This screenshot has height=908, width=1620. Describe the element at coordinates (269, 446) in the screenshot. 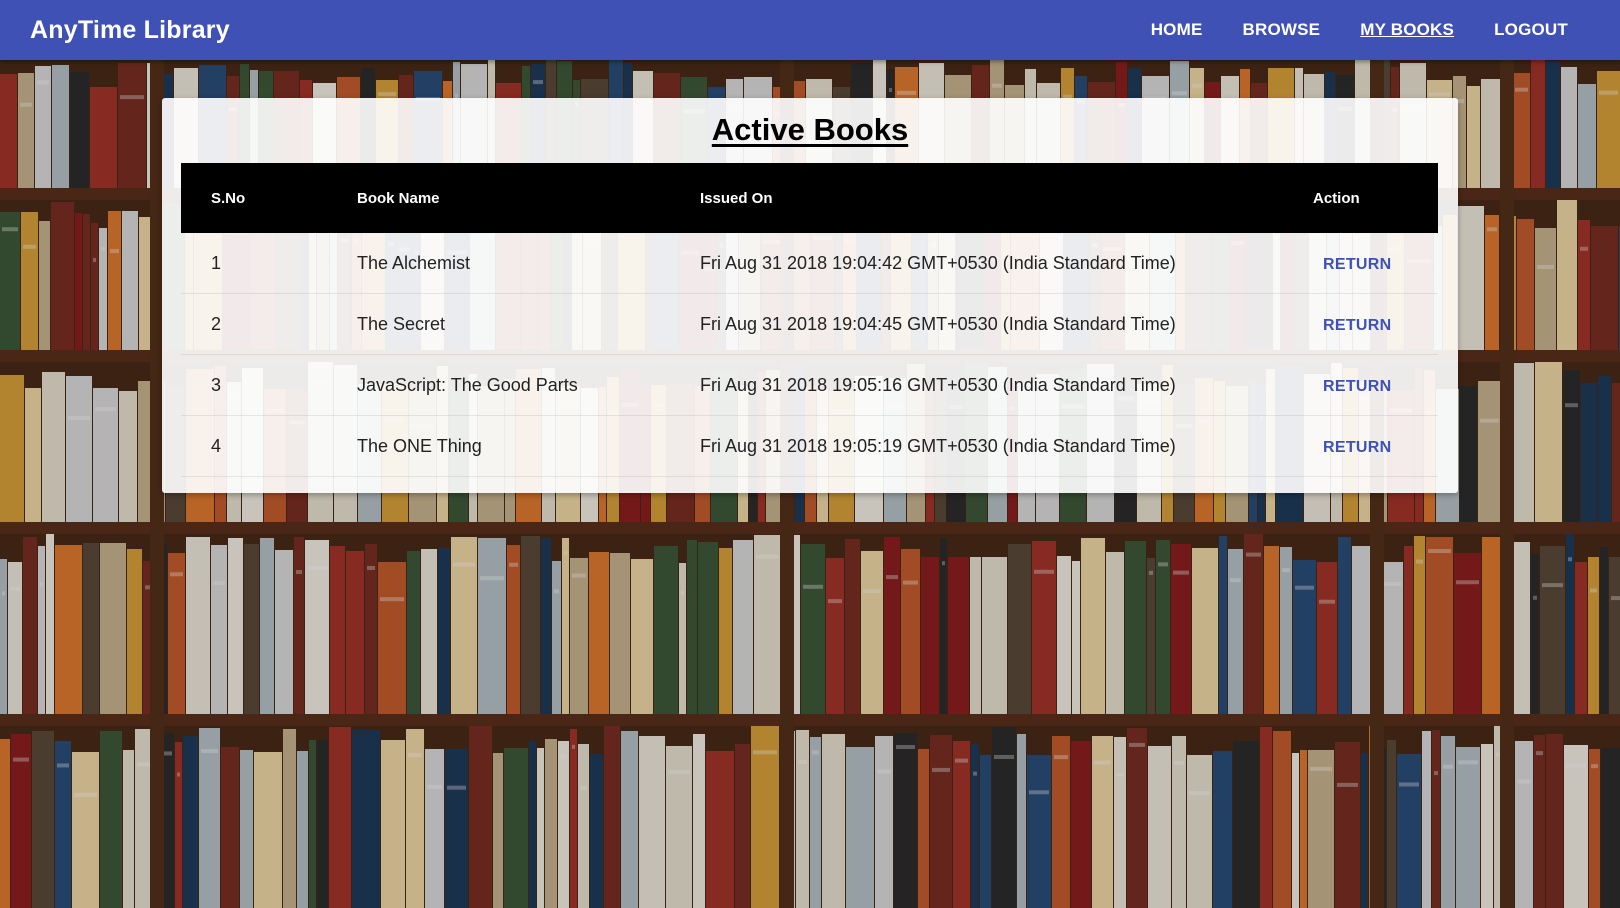

I see `row-sno: 4` at that location.